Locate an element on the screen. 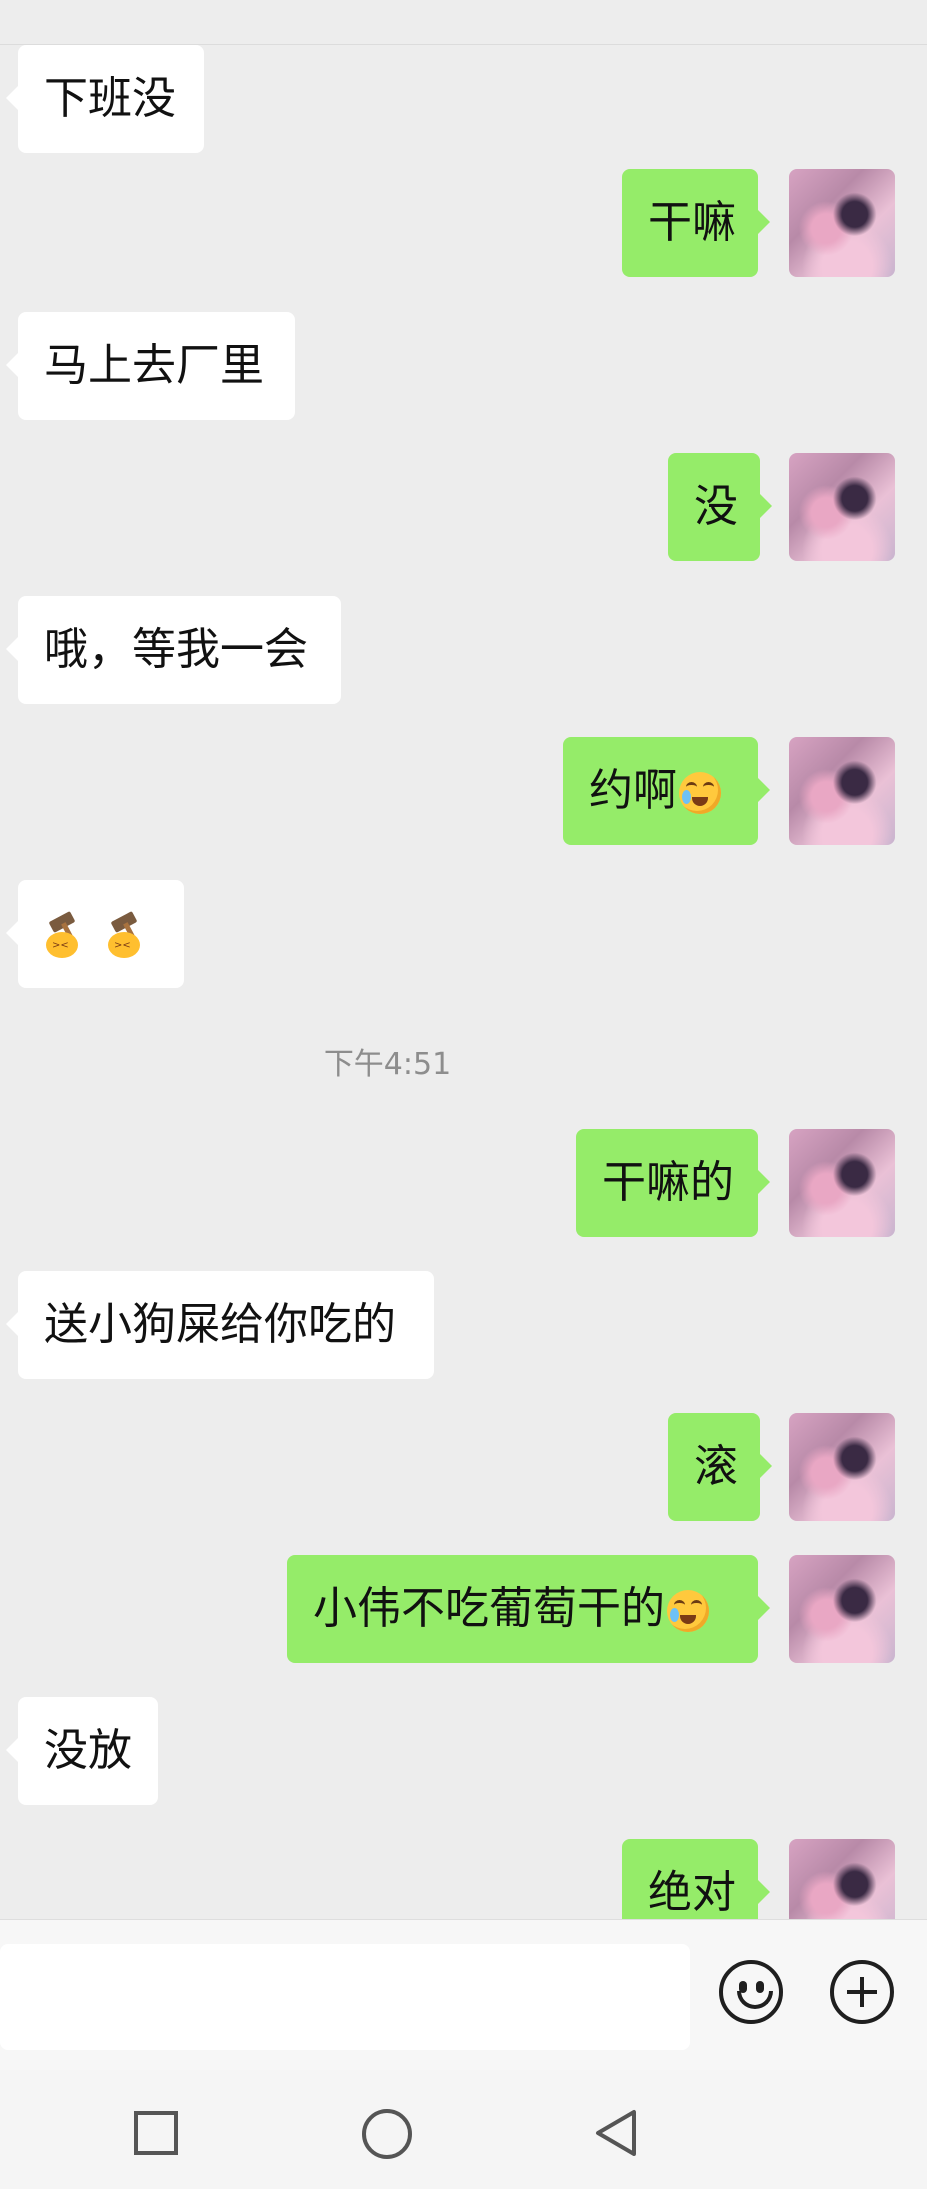  sent-message-bubble: 绝对 is located at coordinates (696, 1879).